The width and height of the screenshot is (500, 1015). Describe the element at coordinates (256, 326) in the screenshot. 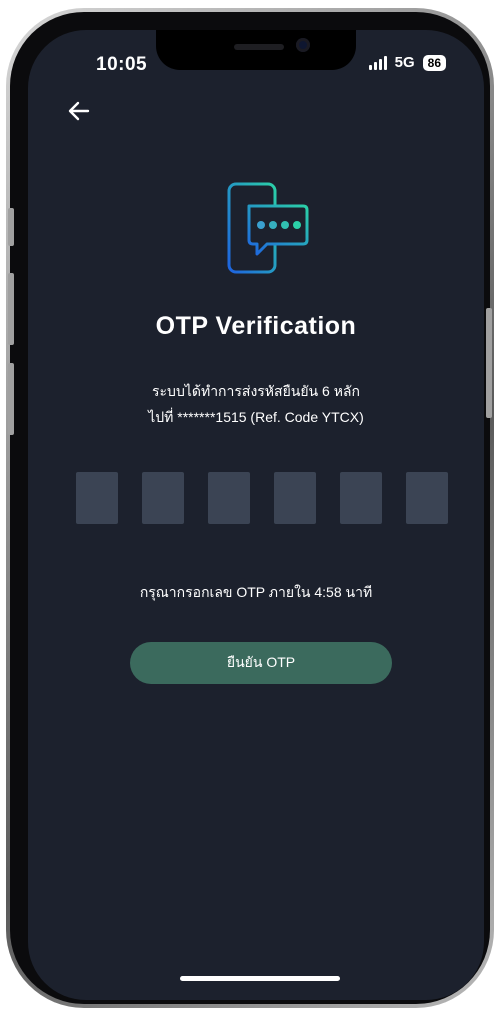

I see `page-title: OTP Verification` at that location.